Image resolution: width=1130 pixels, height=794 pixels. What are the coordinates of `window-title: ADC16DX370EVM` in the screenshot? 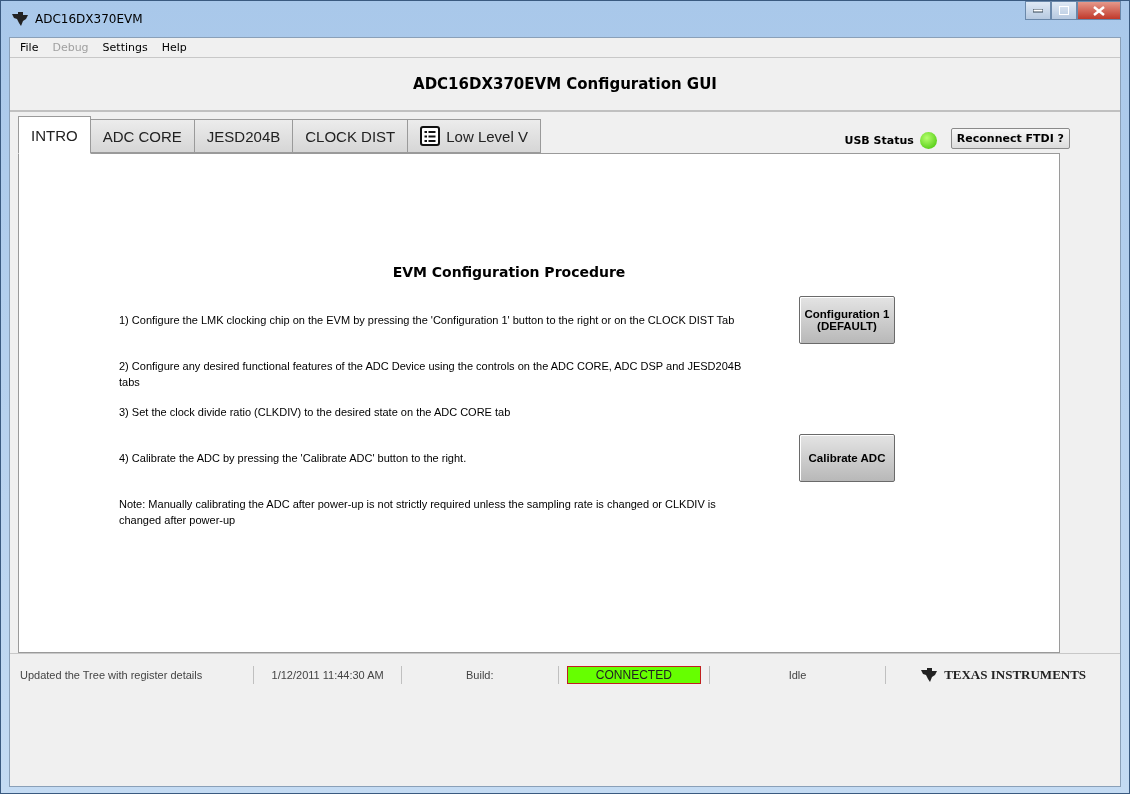 It's located at (89, 19).